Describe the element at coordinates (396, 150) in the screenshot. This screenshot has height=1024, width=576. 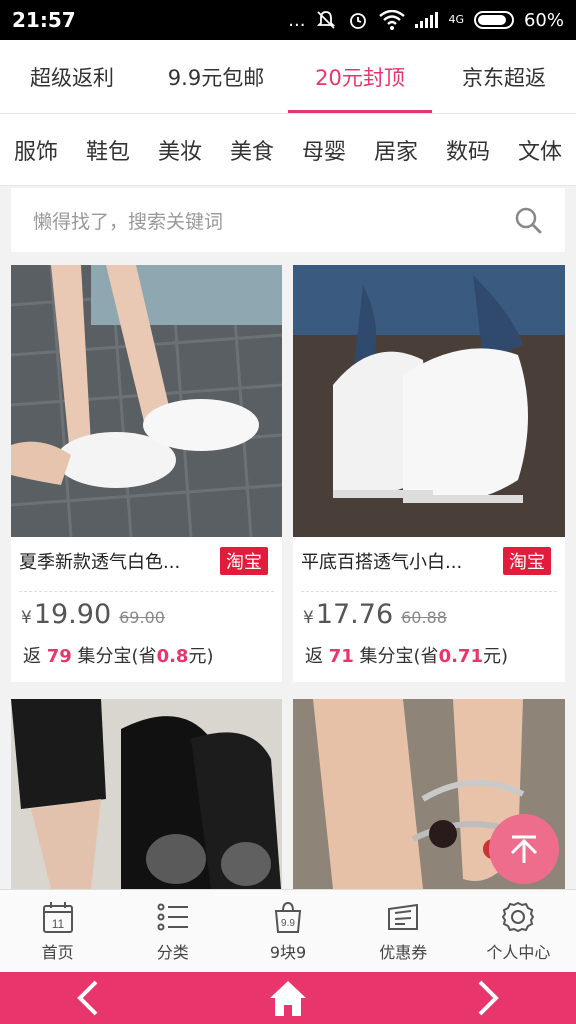
I see `category-home: 居家` at that location.